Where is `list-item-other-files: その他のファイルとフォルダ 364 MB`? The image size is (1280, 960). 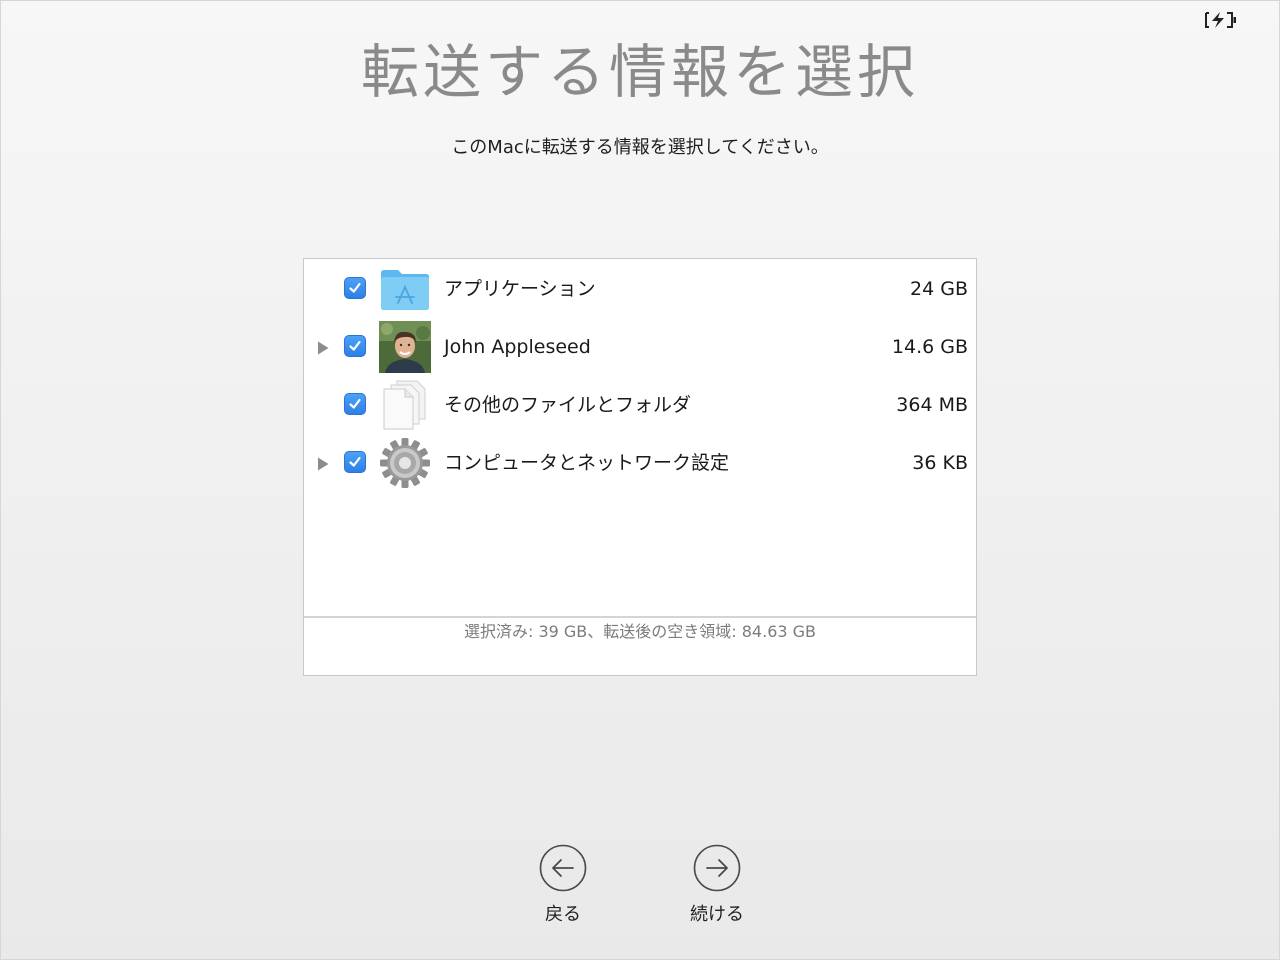
list-item-other-files: その他のファイルとフォルダ 364 MB is located at coordinates (640, 405).